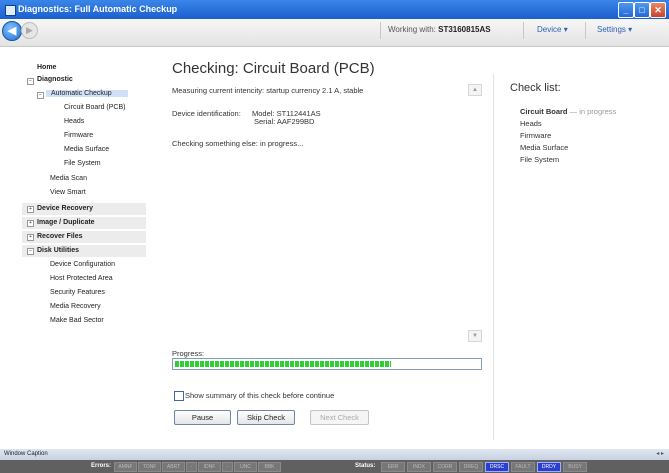  What do you see at coordinates (269, 467) in the screenshot?
I see `error-indicator: BBK` at bounding box center [269, 467].